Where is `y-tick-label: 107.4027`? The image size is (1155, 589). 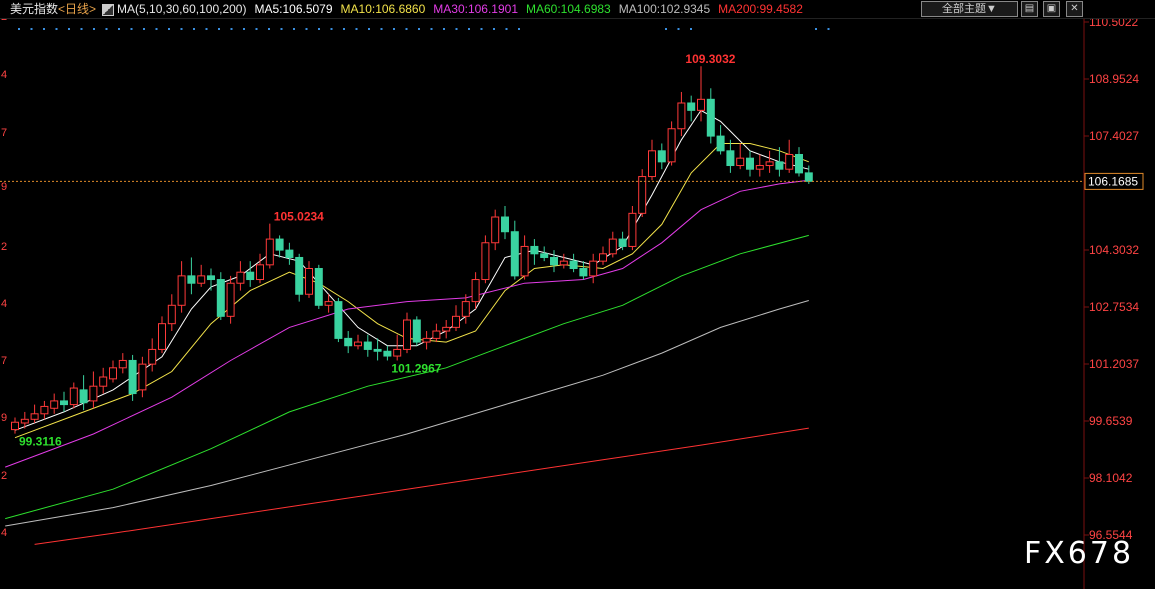 y-tick-label: 107.4027 is located at coordinates (1114, 136).